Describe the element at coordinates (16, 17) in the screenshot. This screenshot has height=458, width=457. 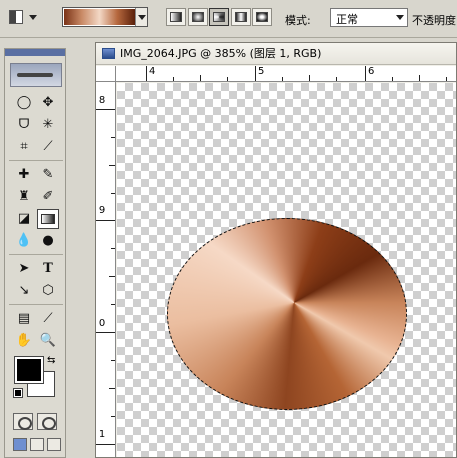
I see `gradient-tool-preset-icon` at that location.